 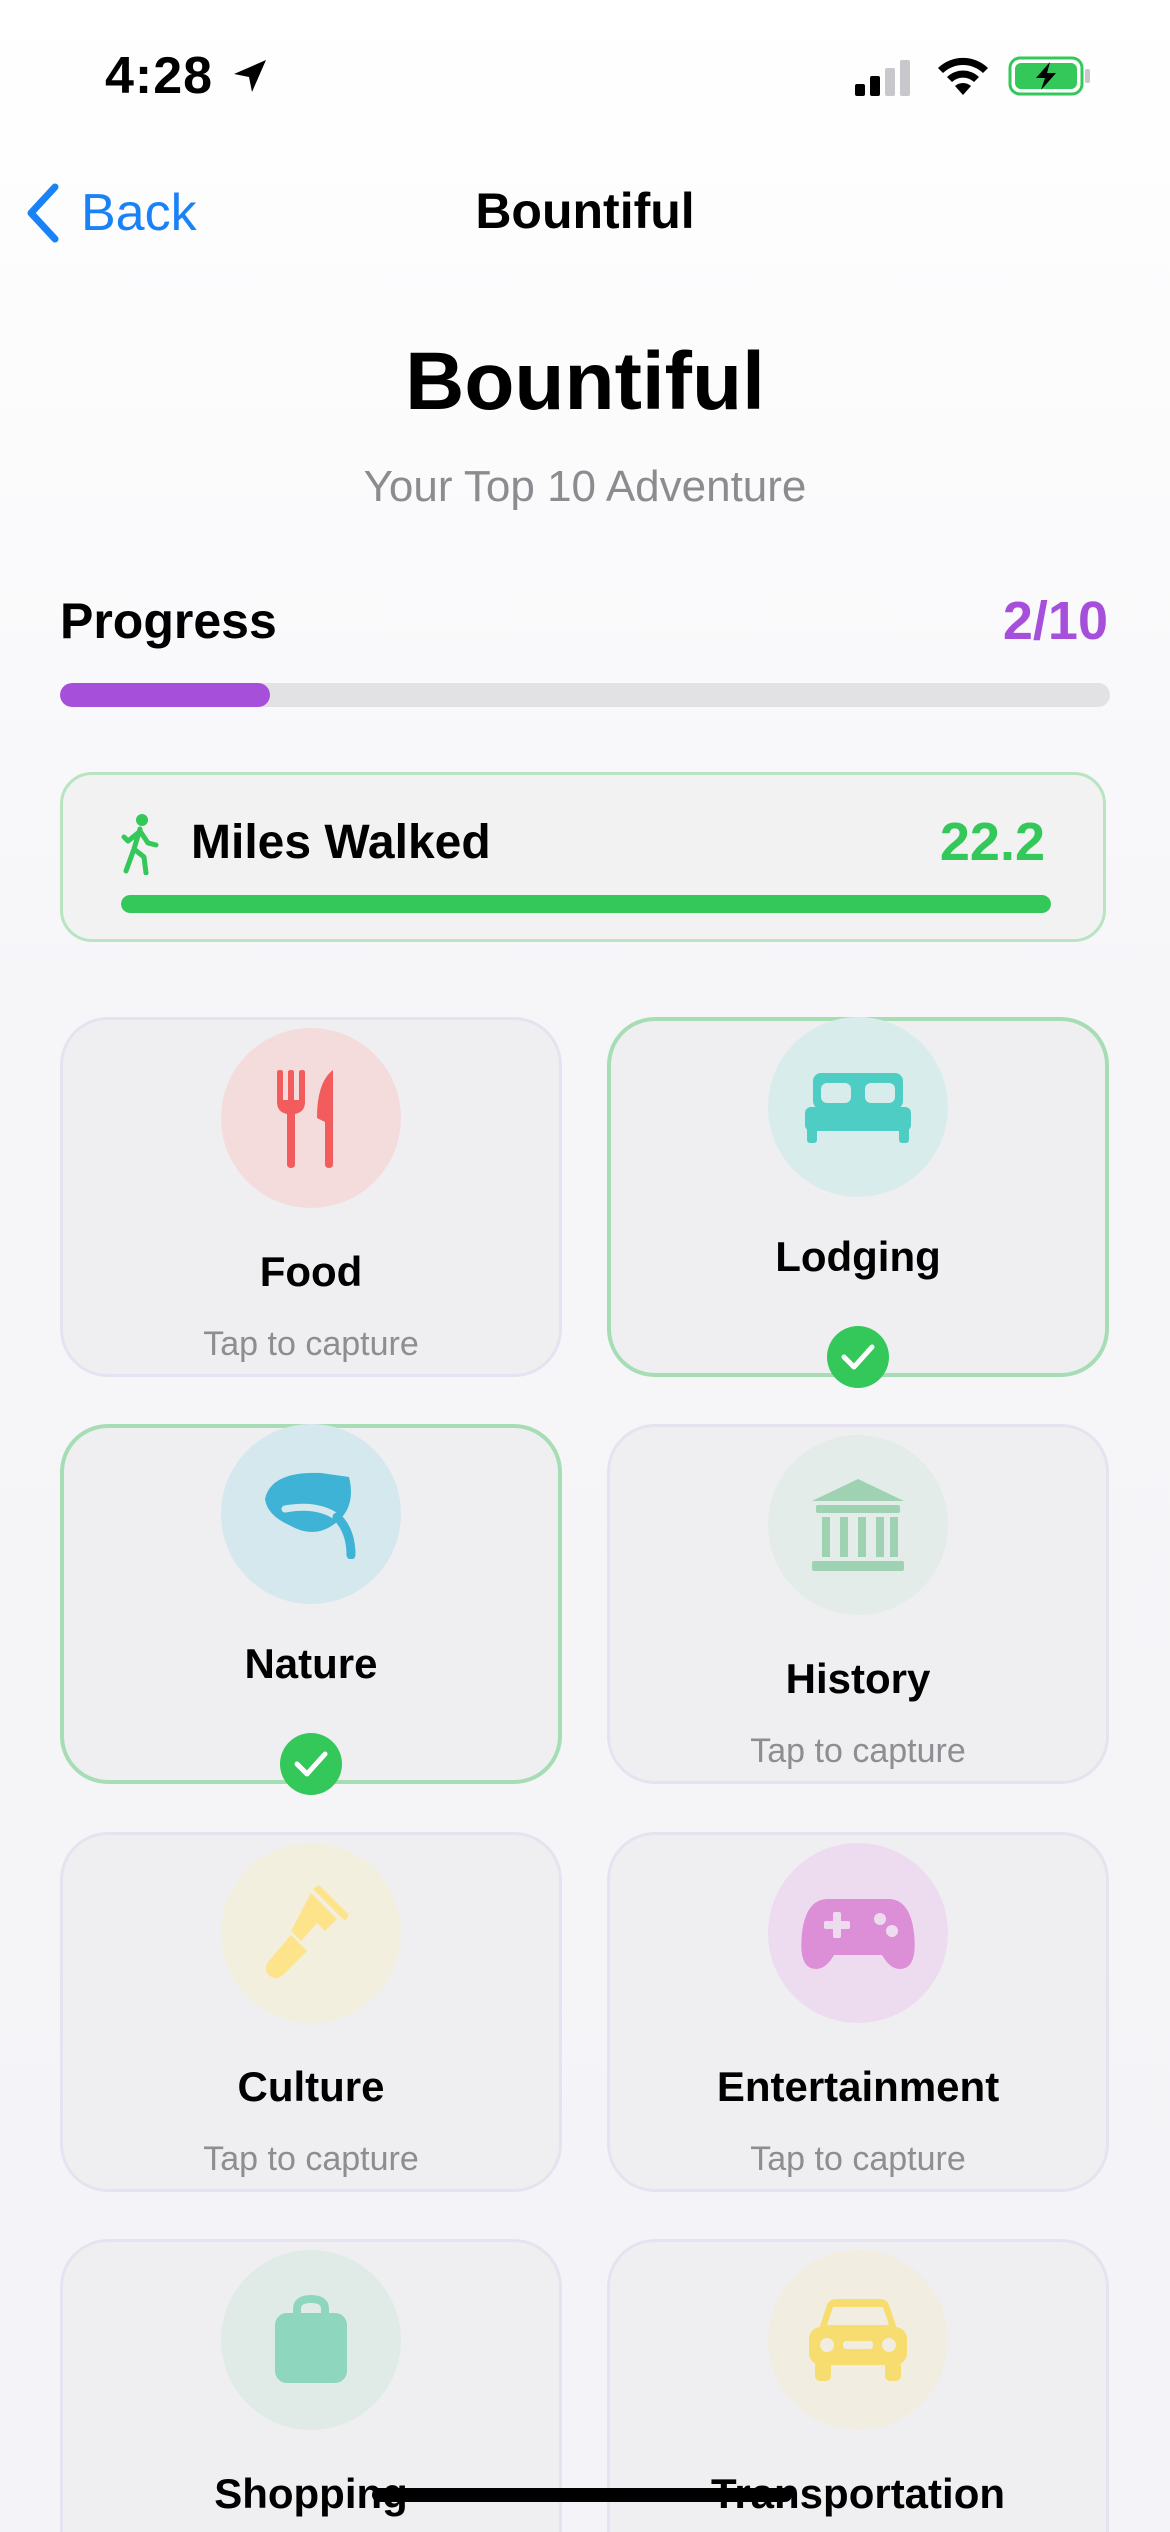 I want to click on progress-count: 2/10, so click(x=1055, y=621).